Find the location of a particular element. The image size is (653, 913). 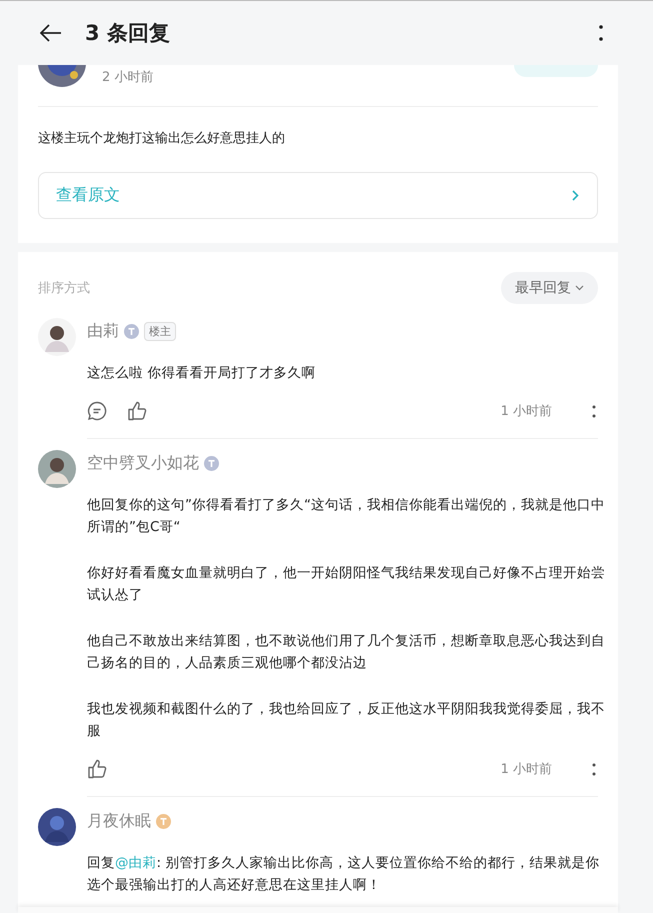

author-name: 月夜休眠 is located at coordinates (119, 821).